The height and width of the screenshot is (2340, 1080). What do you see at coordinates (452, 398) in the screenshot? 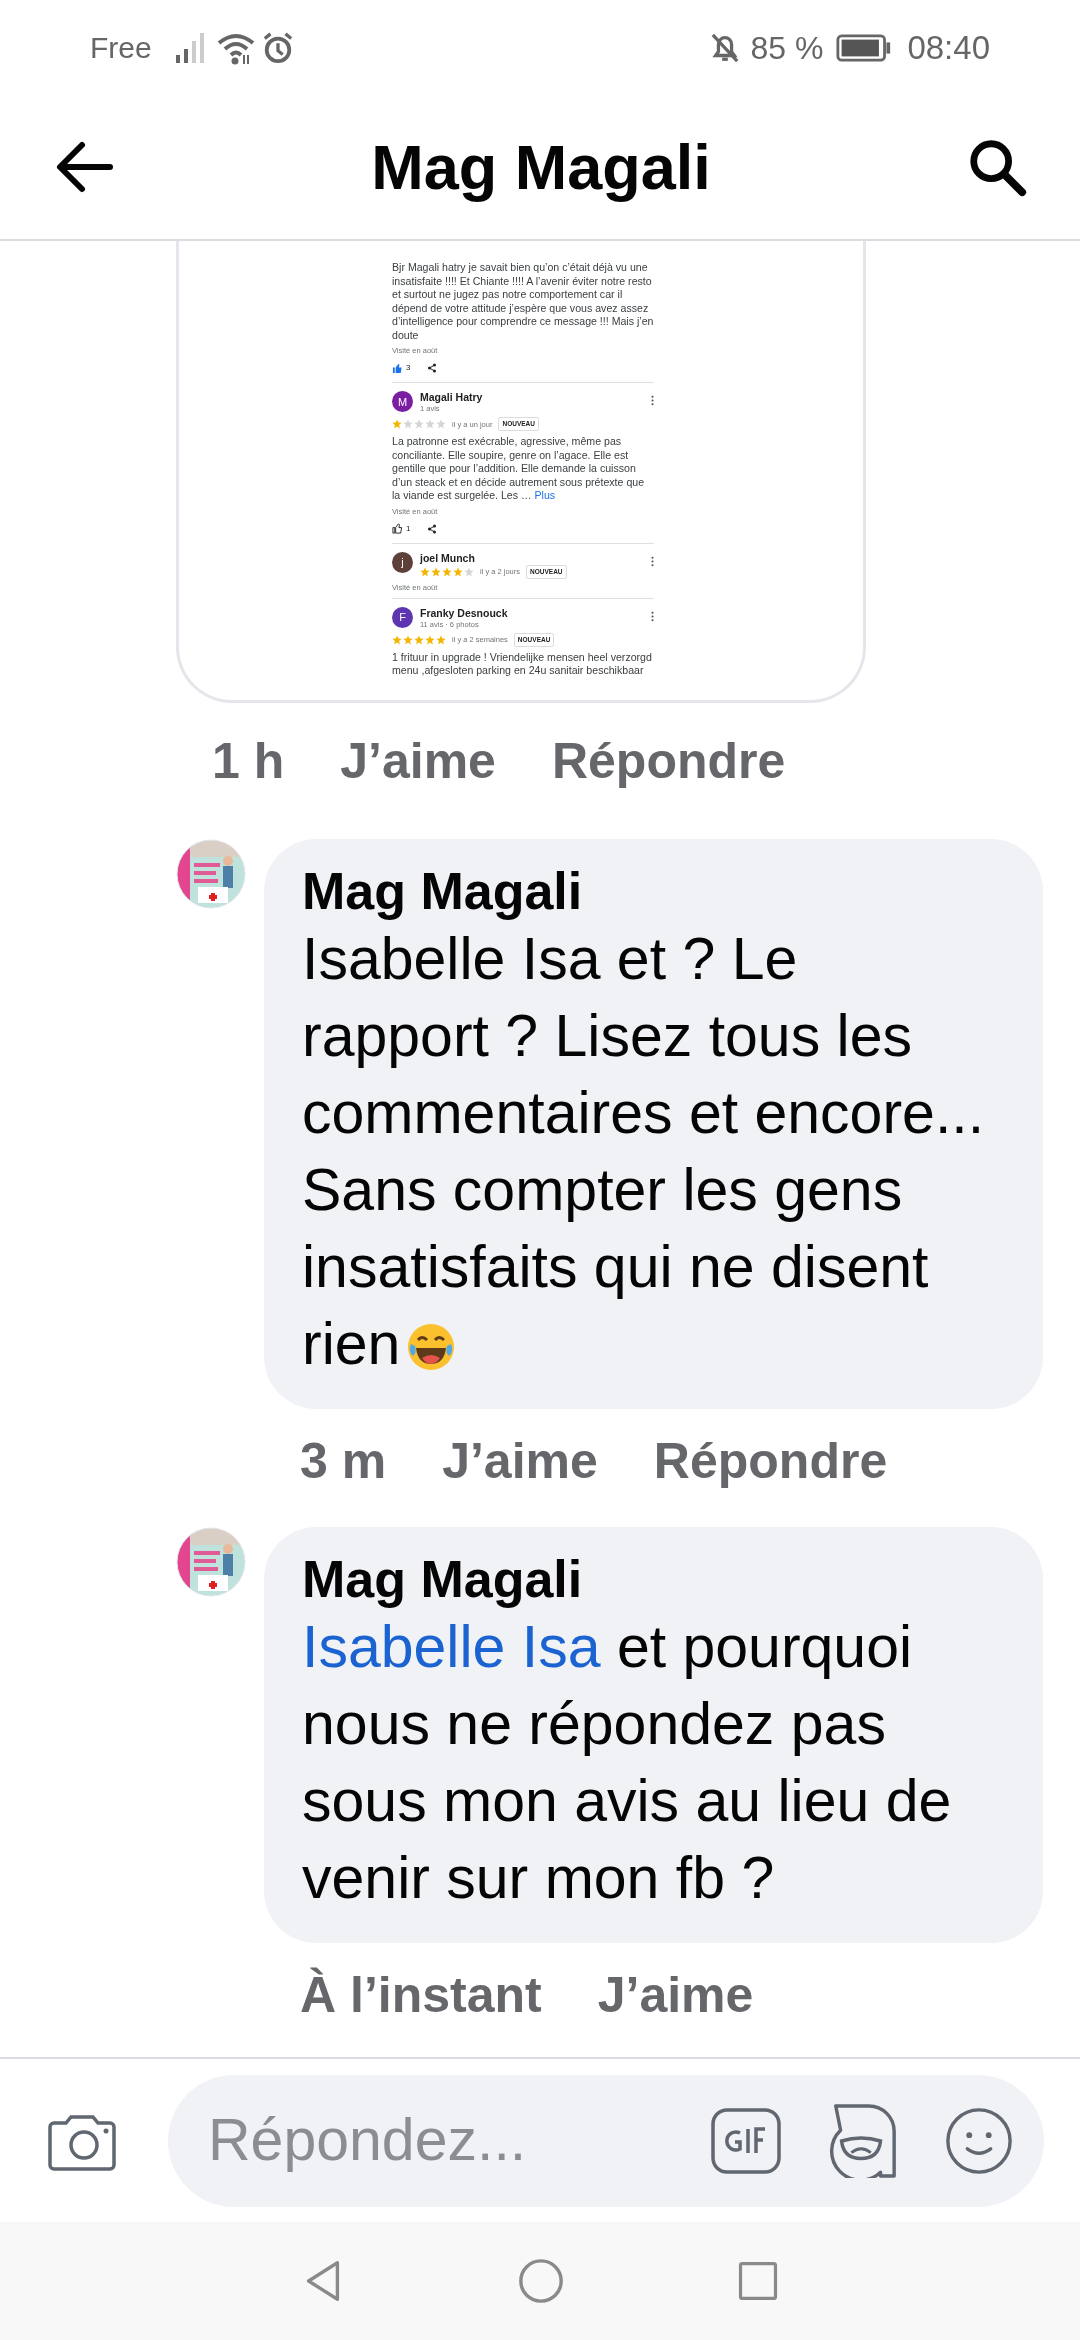
I see `reviewer-name: Magali Hatry` at bounding box center [452, 398].